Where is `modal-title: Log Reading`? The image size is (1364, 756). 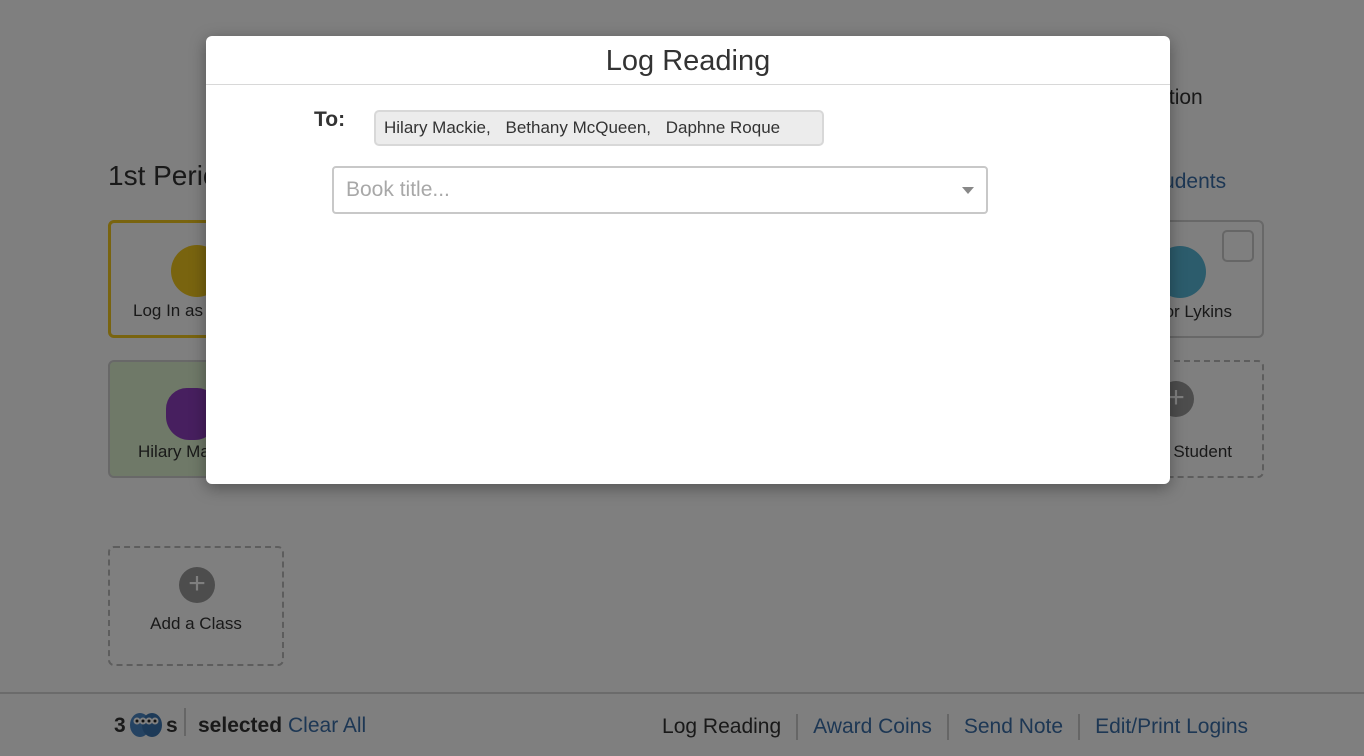
modal-title: Log Reading is located at coordinates (688, 60).